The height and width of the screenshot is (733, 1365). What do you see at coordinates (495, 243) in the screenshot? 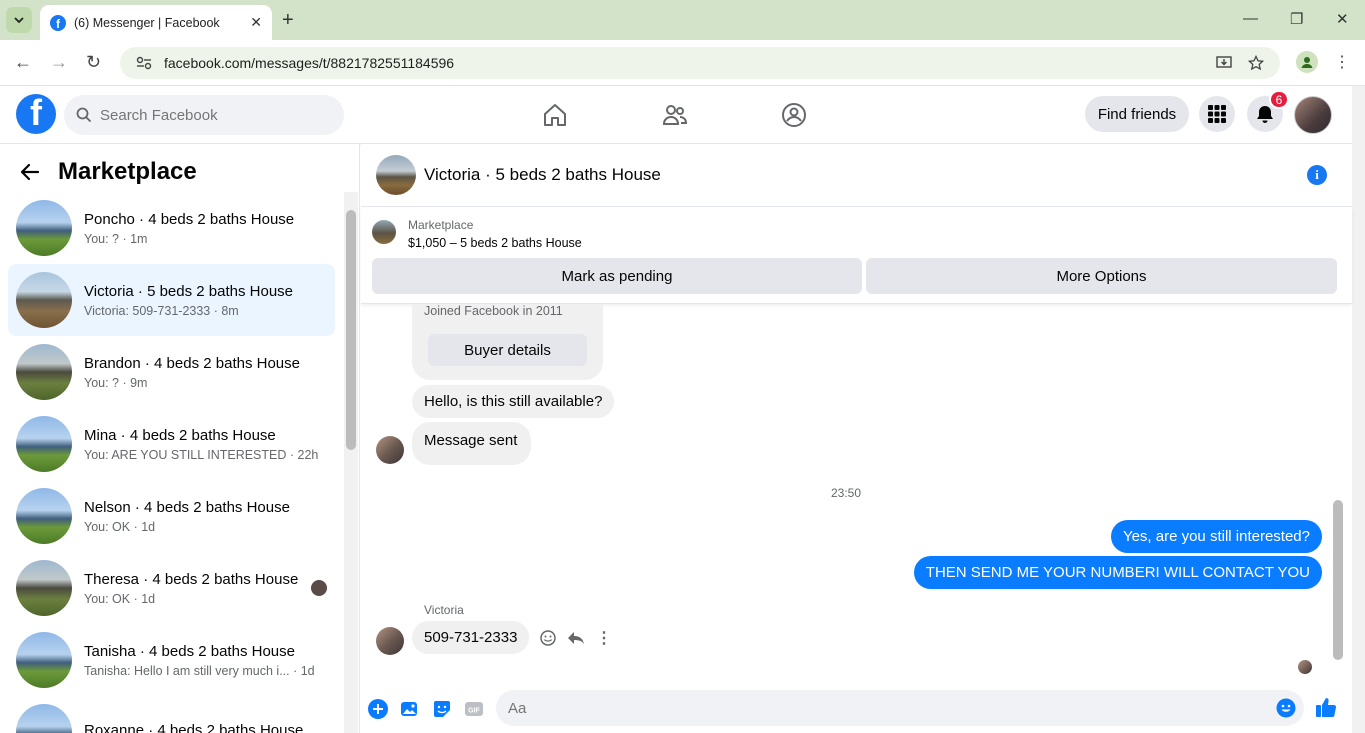
I see `listing-price: $1,050 – 5 beds 2 baths House` at bounding box center [495, 243].